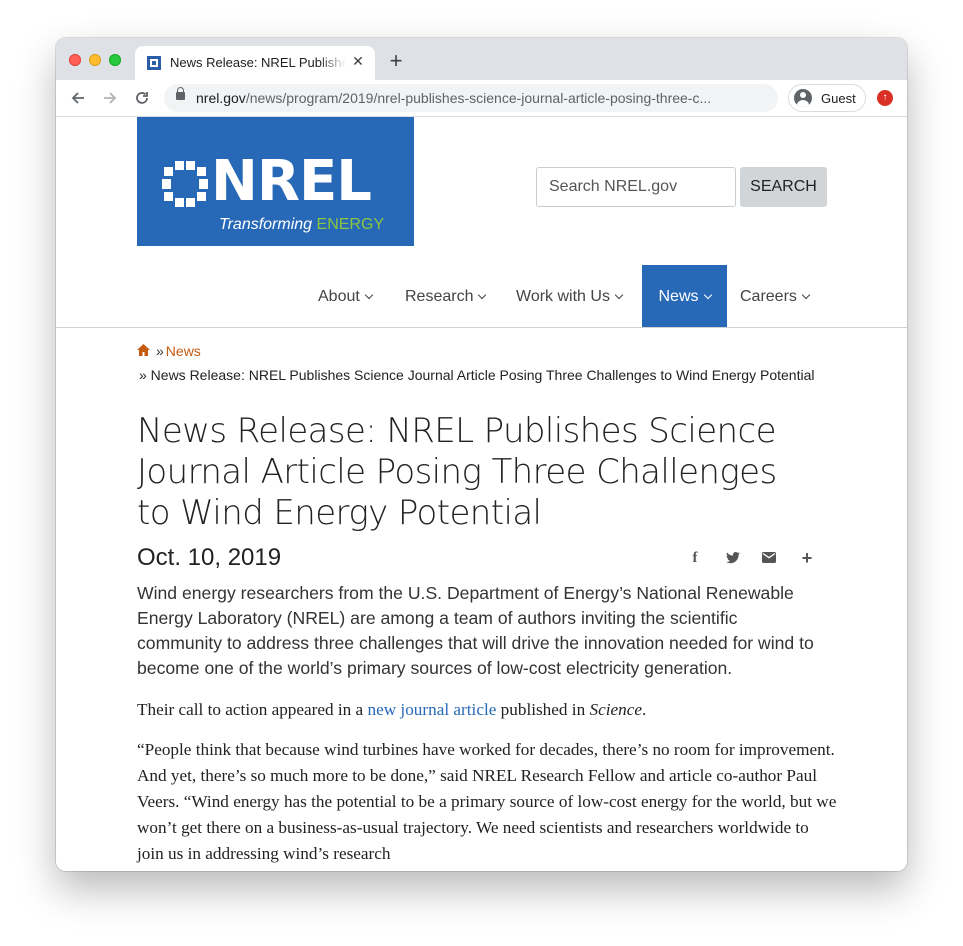 This screenshot has height=946, width=963. Describe the element at coordinates (803, 98) in the screenshot. I see `avatar-icon` at that location.